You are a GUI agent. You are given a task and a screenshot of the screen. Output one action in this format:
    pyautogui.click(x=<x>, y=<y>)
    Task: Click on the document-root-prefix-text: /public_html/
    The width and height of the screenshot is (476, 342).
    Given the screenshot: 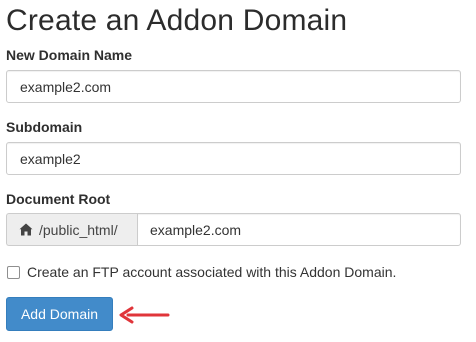 What is the action you would take?
    pyautogui.click(x=78, y=229)
    